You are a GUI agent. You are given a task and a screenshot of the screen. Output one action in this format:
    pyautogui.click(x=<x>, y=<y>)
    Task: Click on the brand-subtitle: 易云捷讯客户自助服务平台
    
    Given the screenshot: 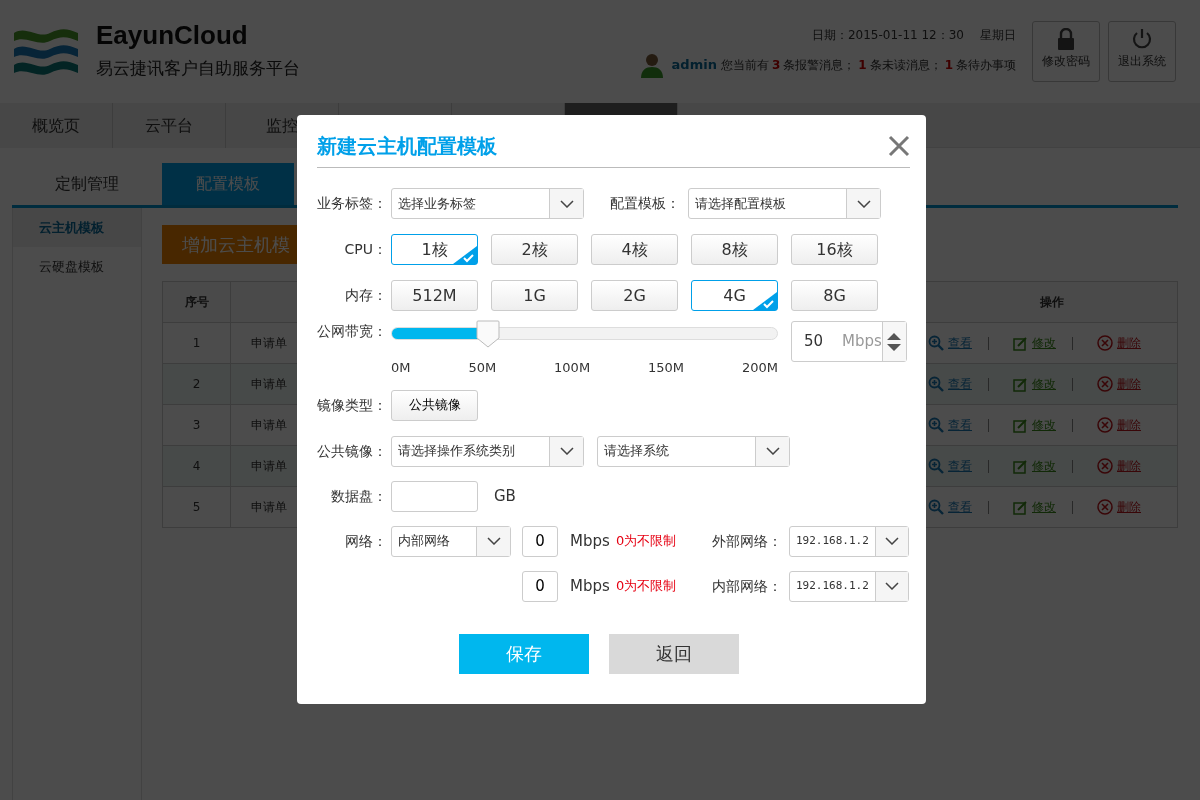 What is the action you would take?
    pyautogui.click(x=198, y=69)
    